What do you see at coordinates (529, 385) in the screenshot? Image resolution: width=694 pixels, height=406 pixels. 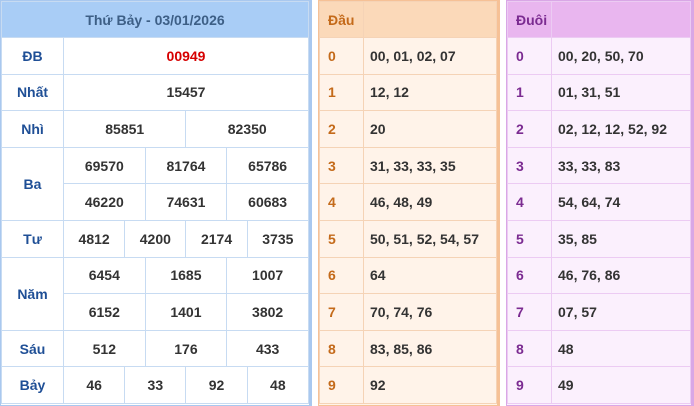 I see `tail-digit-digit: 9` at bounding box center [529, 385].